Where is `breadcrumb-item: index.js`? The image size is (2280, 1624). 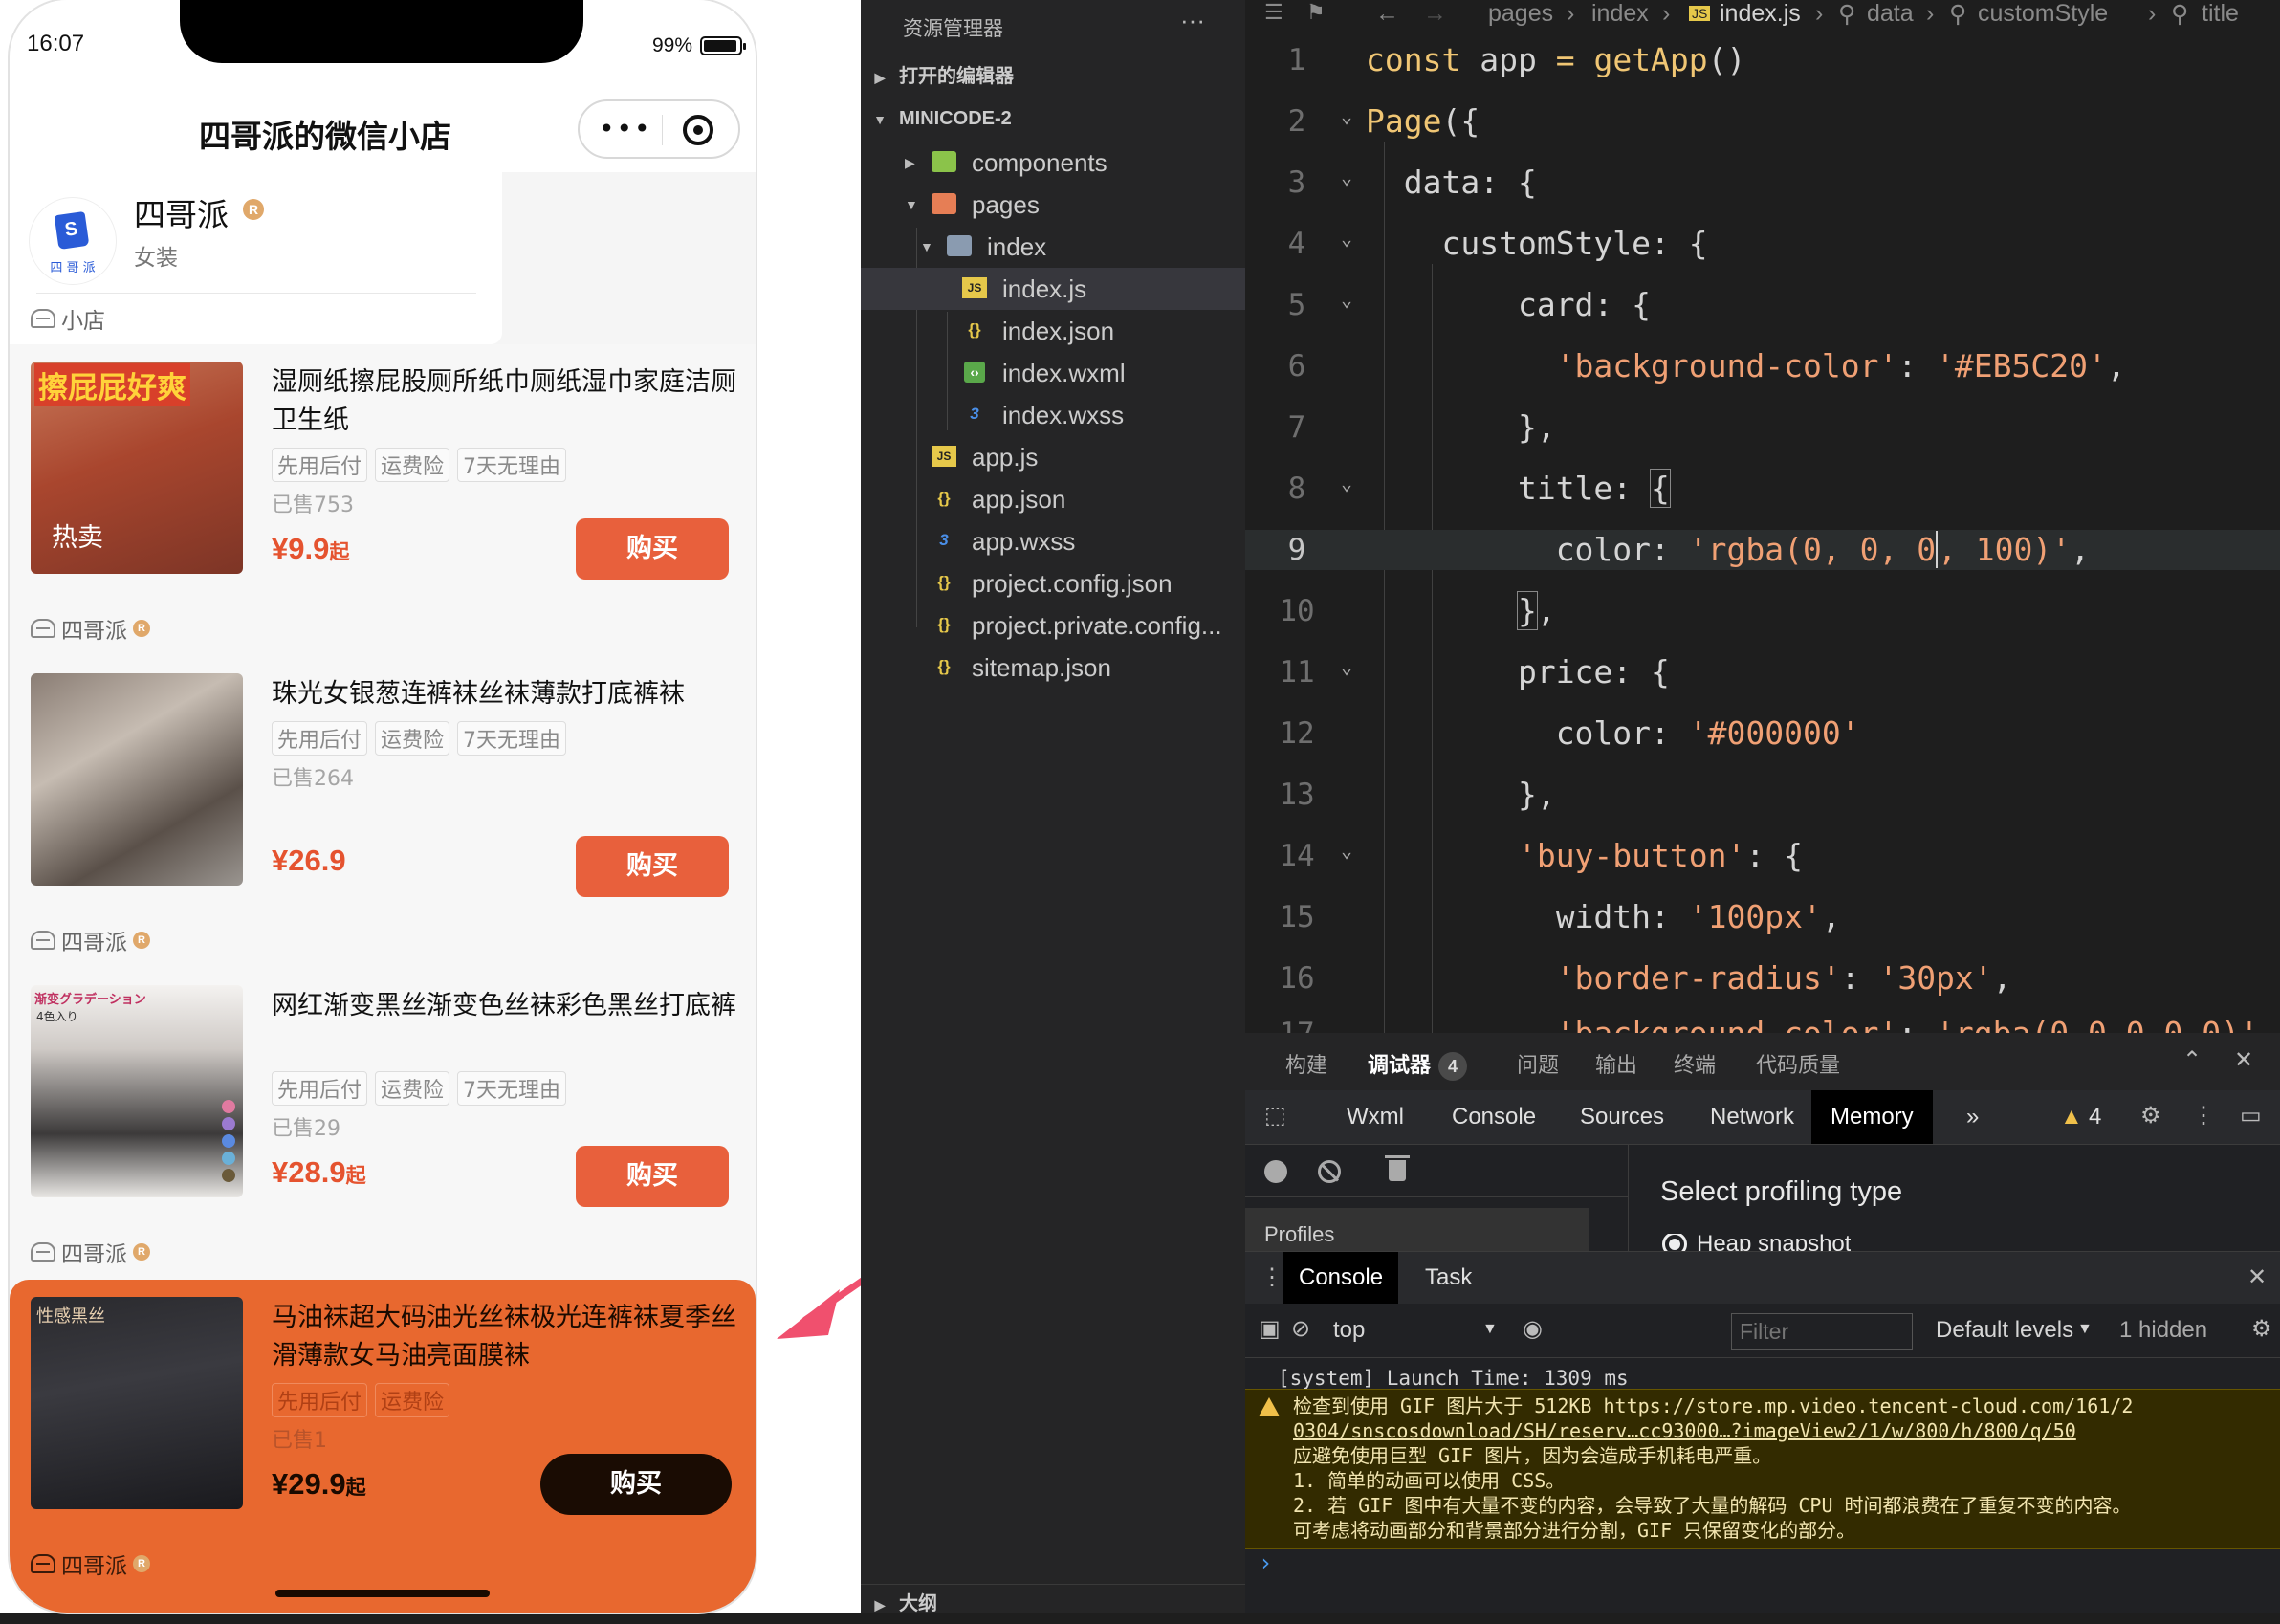 breadcrumb-item: index.js is located at coordinates (1760, 14).